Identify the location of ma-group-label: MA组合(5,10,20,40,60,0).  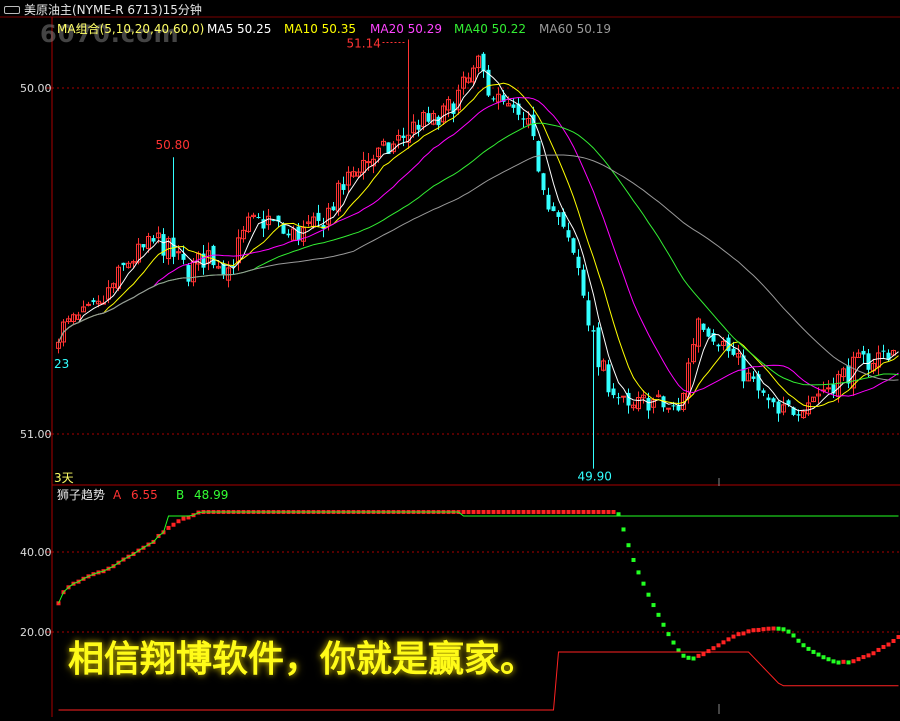
(130, 29).